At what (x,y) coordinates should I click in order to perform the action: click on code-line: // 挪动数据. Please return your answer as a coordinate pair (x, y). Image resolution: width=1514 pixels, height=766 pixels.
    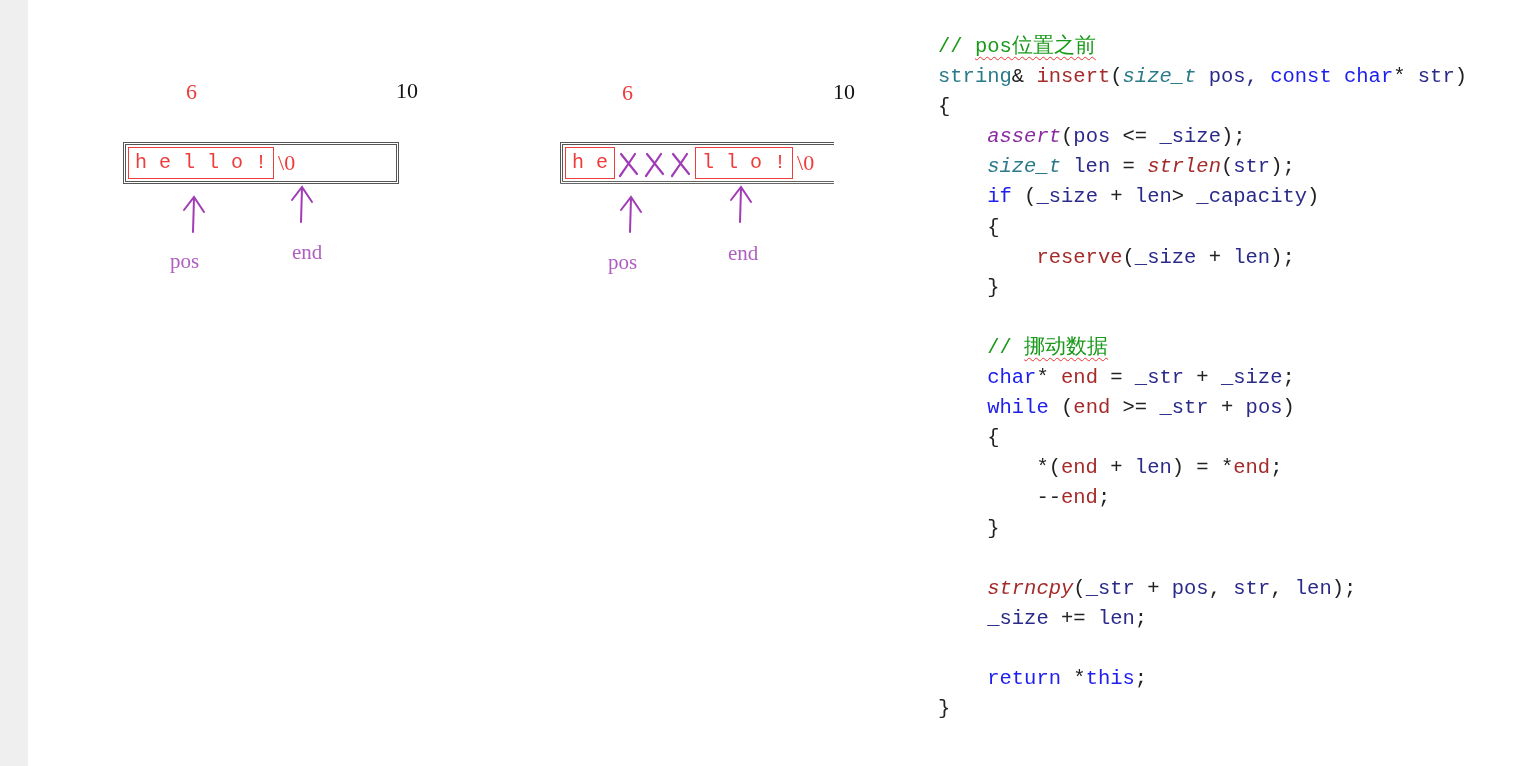
    Looking at the image, I should click on (1048, 347).